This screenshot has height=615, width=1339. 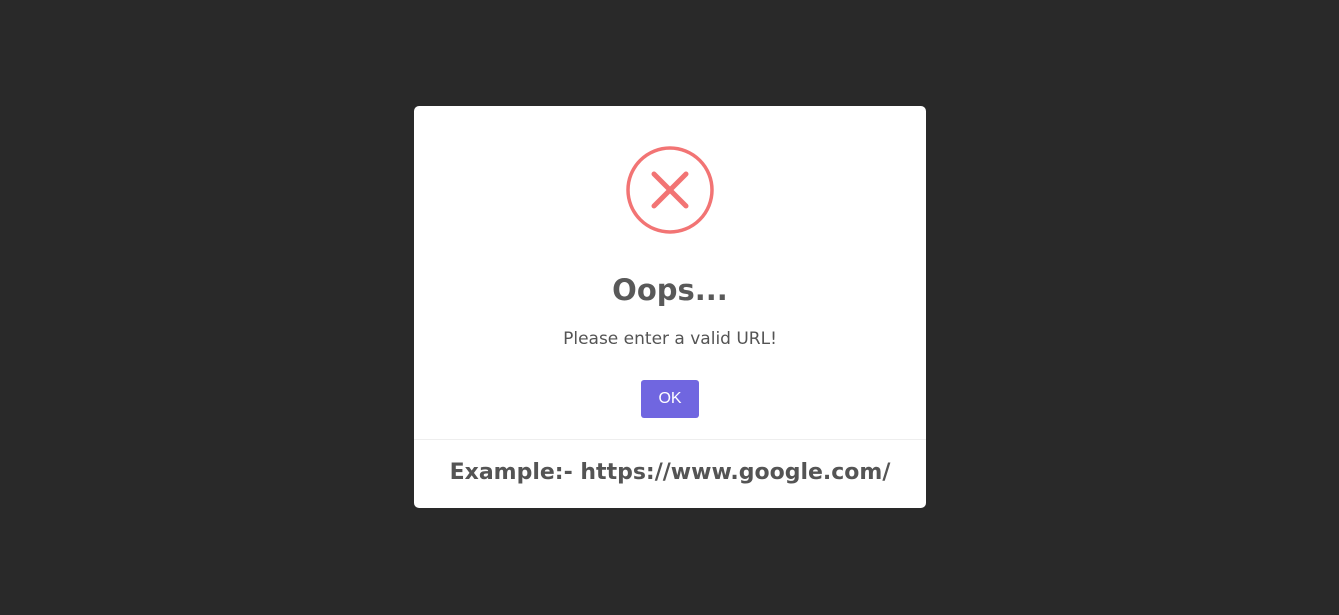 I want to click on footer-divider, so click(x=670, y=439).